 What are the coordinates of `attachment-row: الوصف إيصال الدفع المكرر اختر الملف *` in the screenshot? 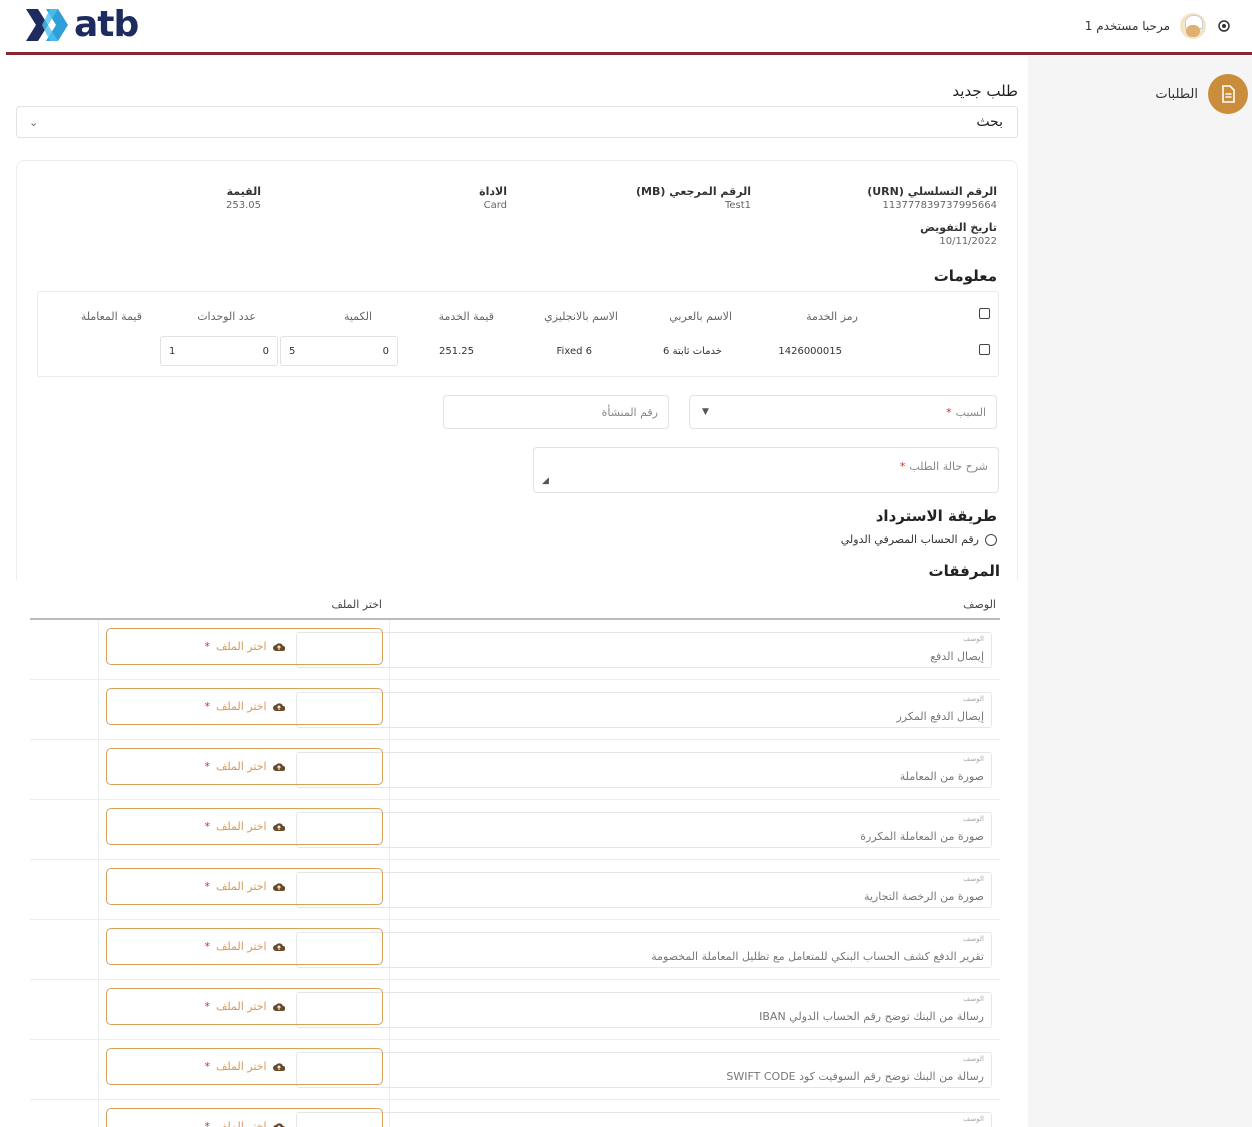 It's located at (515, 710).